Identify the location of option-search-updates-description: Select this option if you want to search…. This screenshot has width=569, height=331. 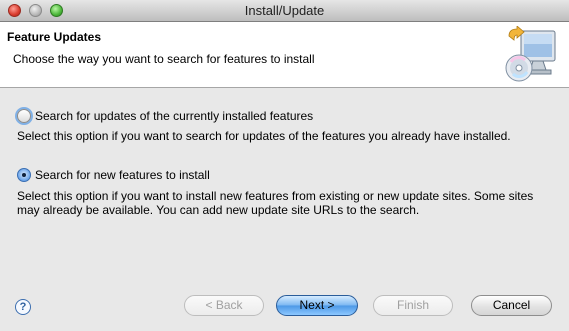
(264, 136).